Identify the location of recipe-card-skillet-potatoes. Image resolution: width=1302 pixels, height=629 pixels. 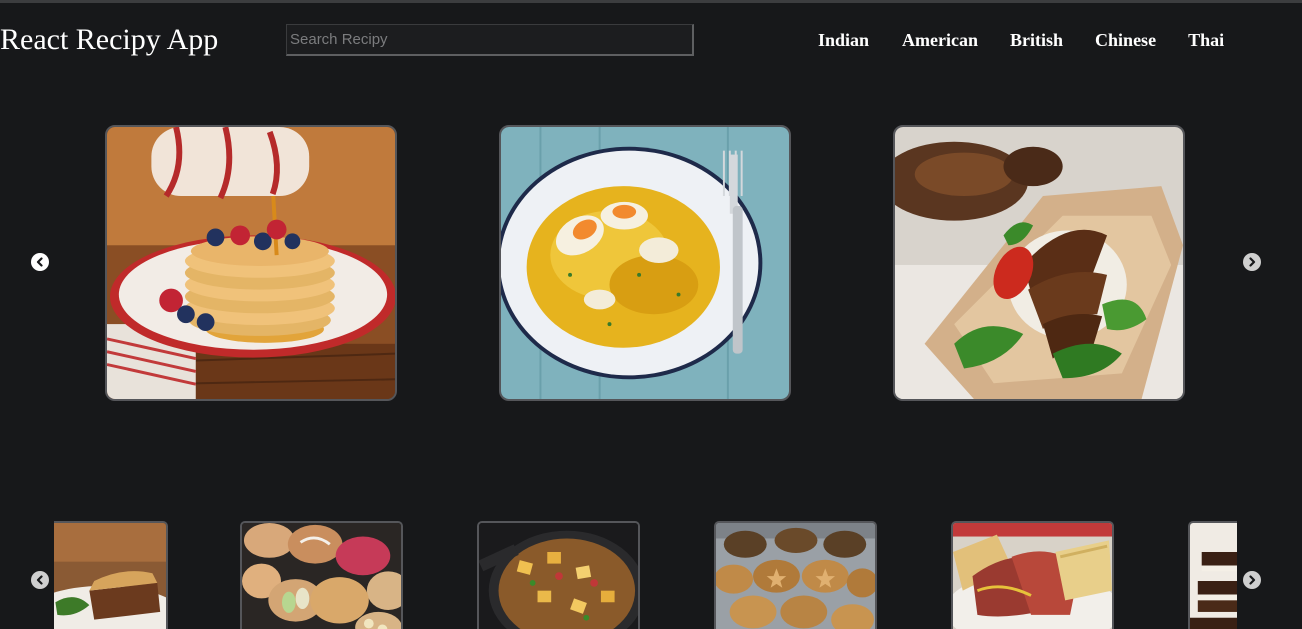
(558, 575).